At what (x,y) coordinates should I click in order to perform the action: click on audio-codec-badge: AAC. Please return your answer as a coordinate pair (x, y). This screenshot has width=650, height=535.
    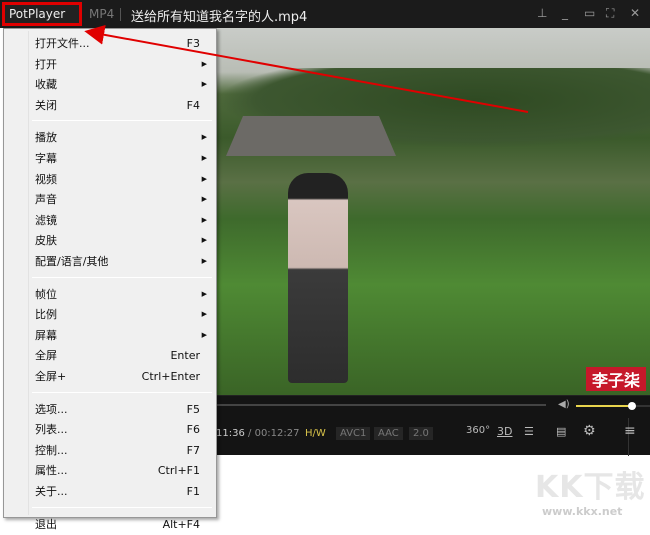
    Looking at the image, I should click on (388, 433).